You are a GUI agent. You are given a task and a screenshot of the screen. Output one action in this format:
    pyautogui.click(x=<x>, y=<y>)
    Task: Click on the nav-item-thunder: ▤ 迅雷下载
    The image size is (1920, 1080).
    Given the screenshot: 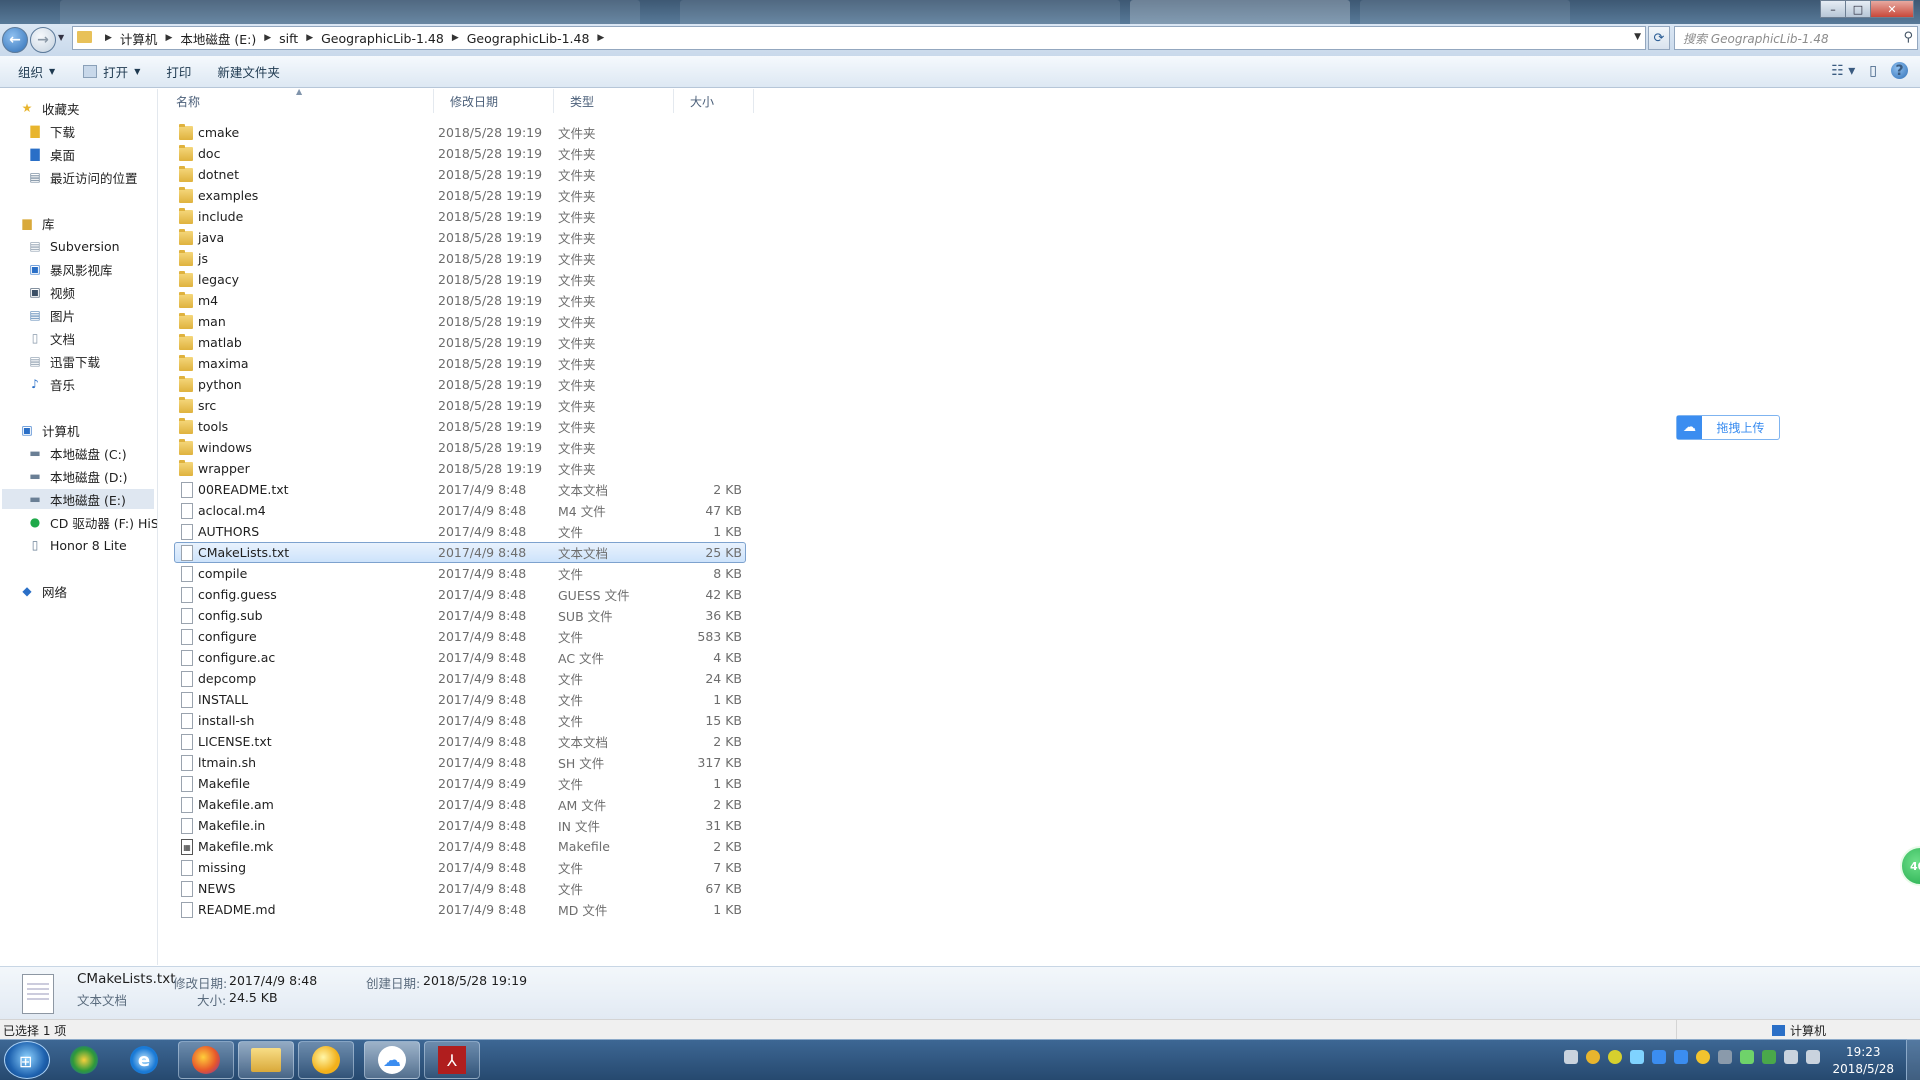 What is the action you would take?
    pyautogui.click(x=64, y=361)
    